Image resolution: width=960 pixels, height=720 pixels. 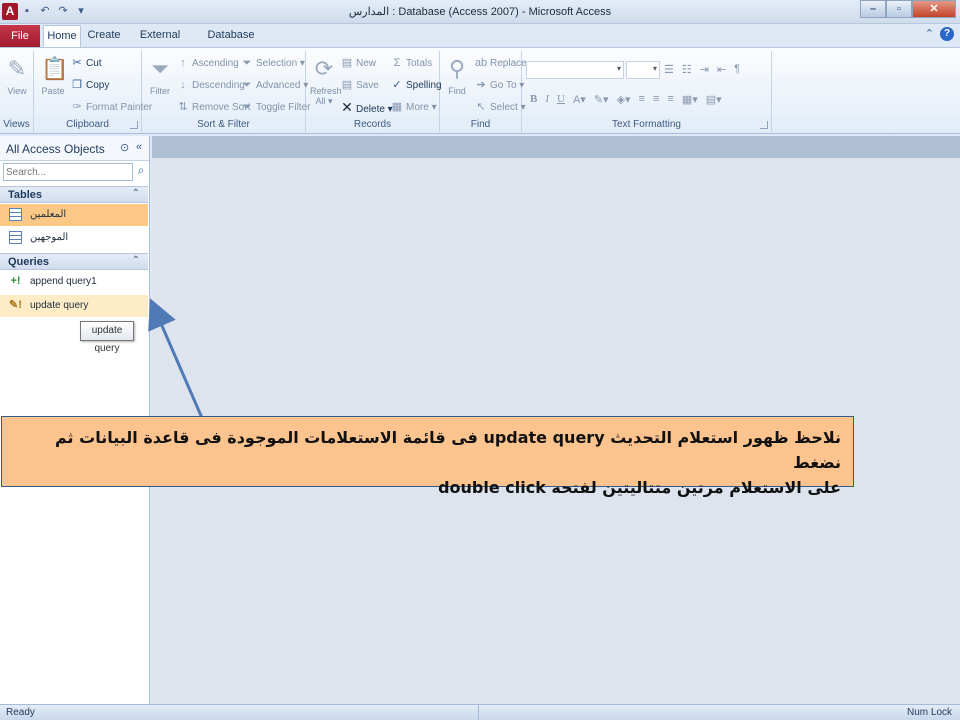 I want to click on format-painter-button: ✑ Format Painter, so click(x=111, y=107).